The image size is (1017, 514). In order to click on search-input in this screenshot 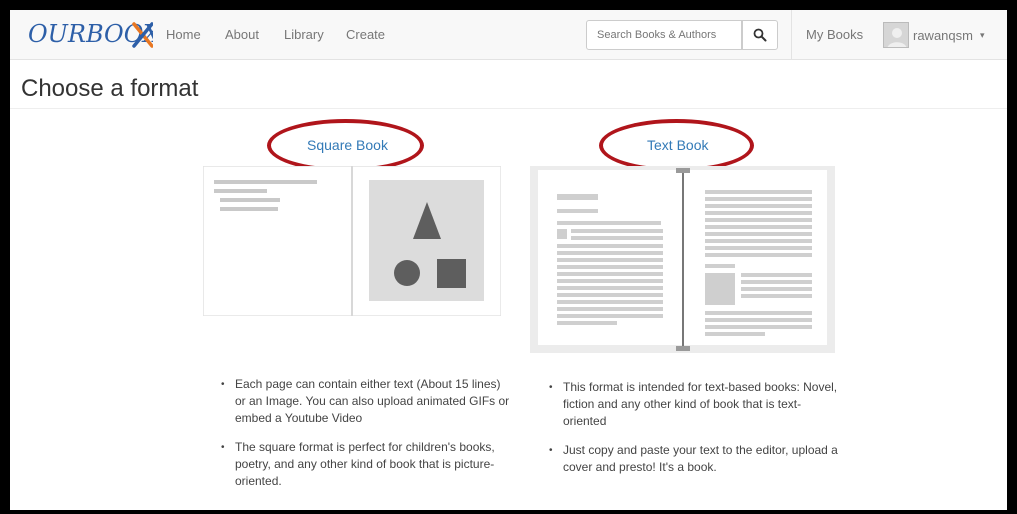, I will do `click(664, 35)`.